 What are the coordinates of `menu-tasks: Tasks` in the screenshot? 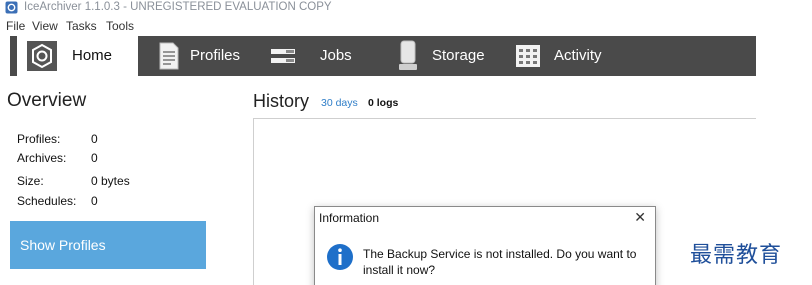 It's located at (81, 26).